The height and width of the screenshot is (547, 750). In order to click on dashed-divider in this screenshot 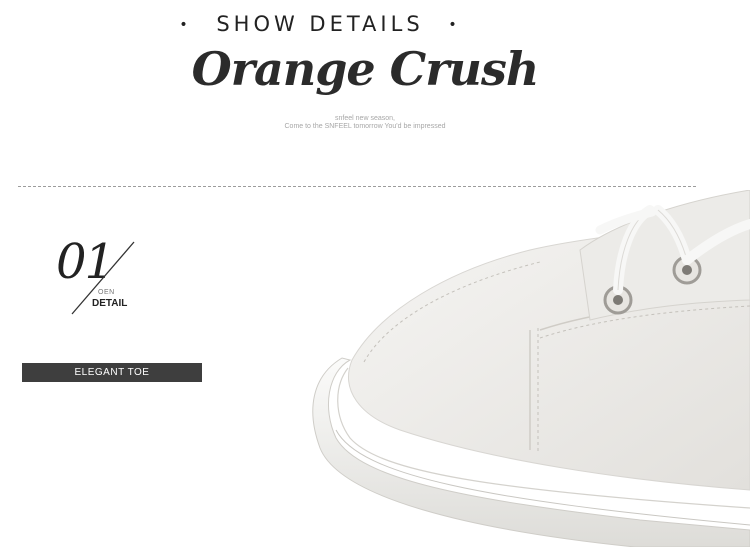, I will do `click(357, 186)`.